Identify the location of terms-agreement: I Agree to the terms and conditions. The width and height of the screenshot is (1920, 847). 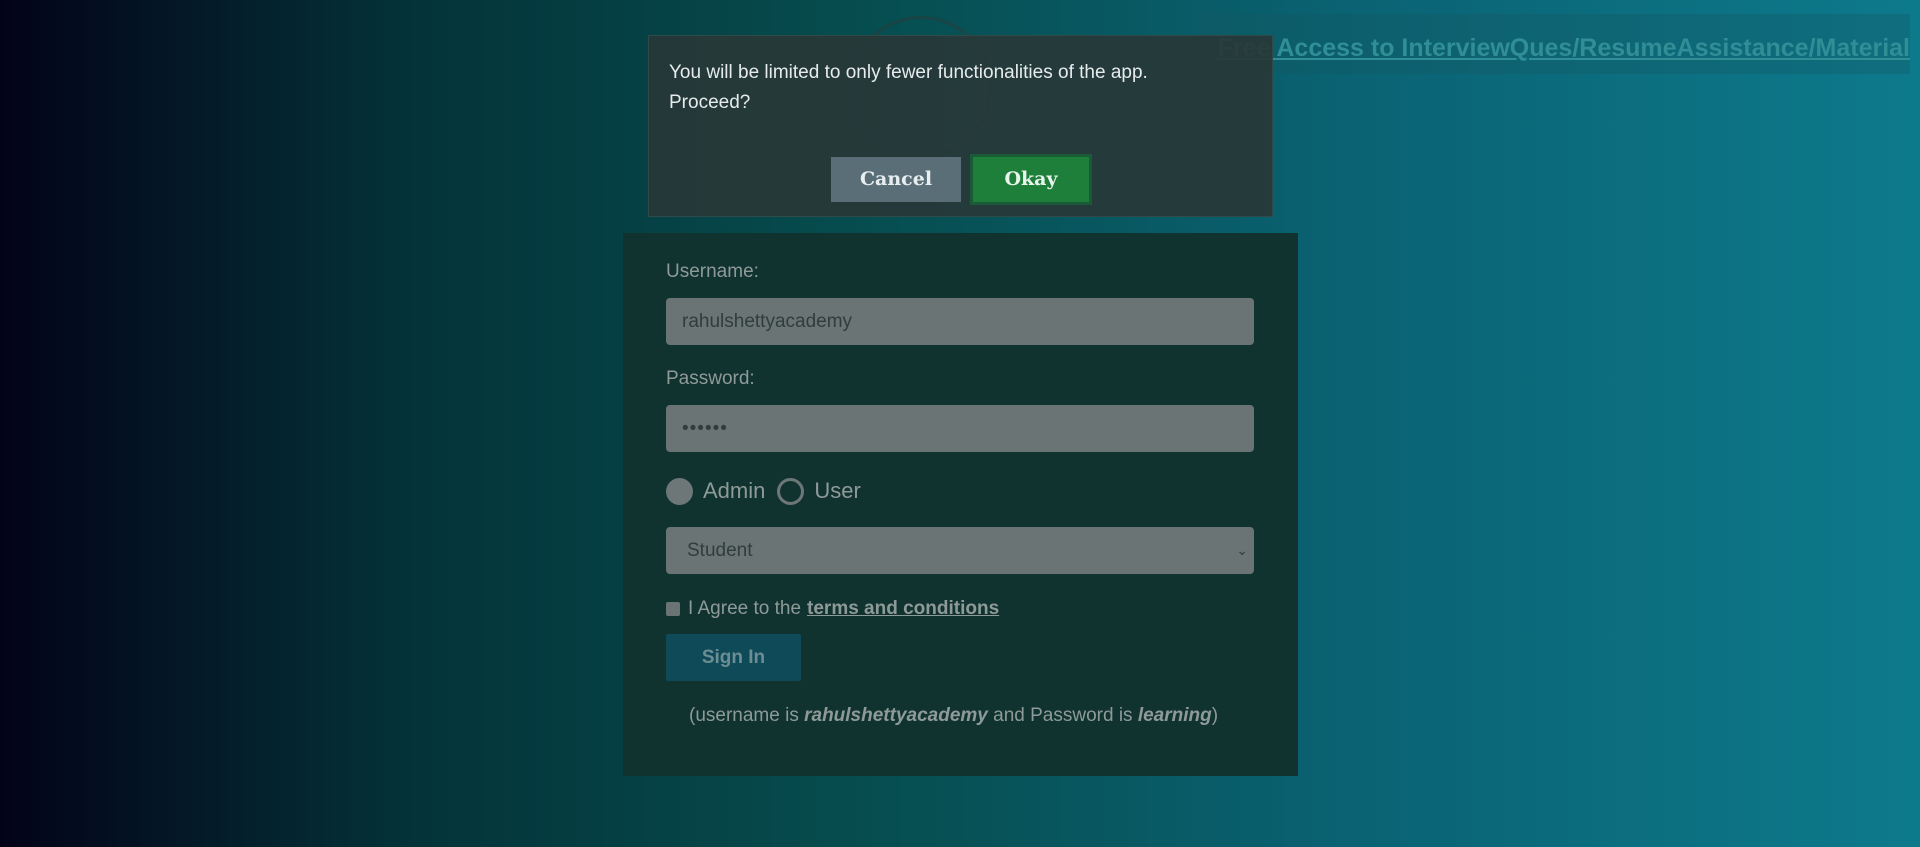
(832, 609).